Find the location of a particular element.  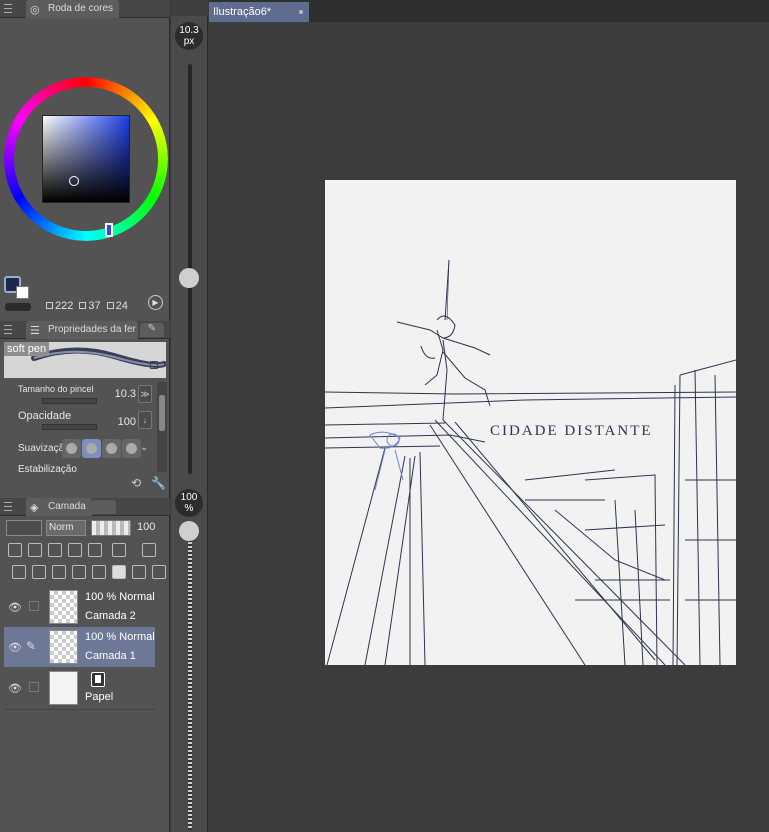

tab-tool-property: ☰ Propriedades da fer is located at coordinates (82, 330).